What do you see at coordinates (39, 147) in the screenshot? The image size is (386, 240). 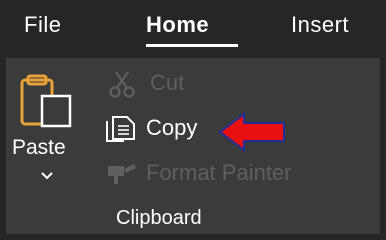 I see `paste-label: Paste` at bounding box center [39, 147].